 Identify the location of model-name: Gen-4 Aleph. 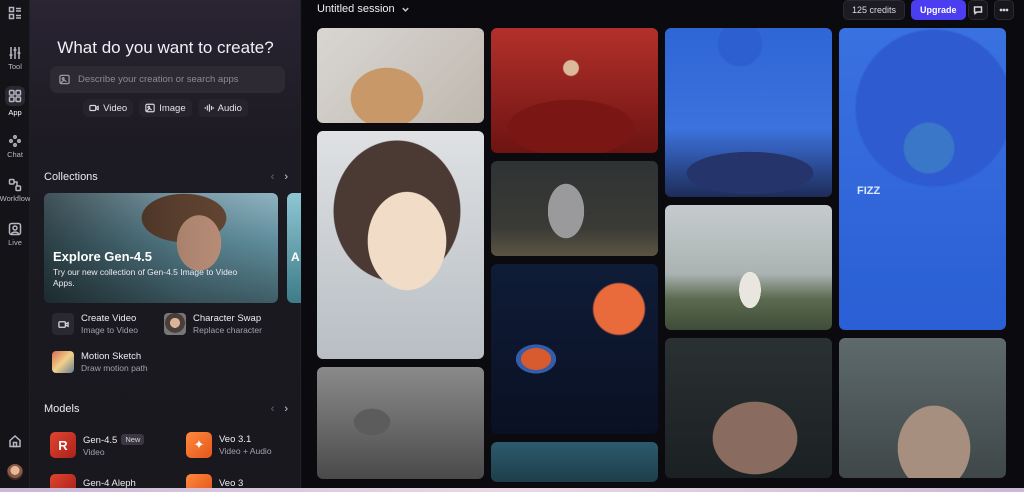
(109, 483).